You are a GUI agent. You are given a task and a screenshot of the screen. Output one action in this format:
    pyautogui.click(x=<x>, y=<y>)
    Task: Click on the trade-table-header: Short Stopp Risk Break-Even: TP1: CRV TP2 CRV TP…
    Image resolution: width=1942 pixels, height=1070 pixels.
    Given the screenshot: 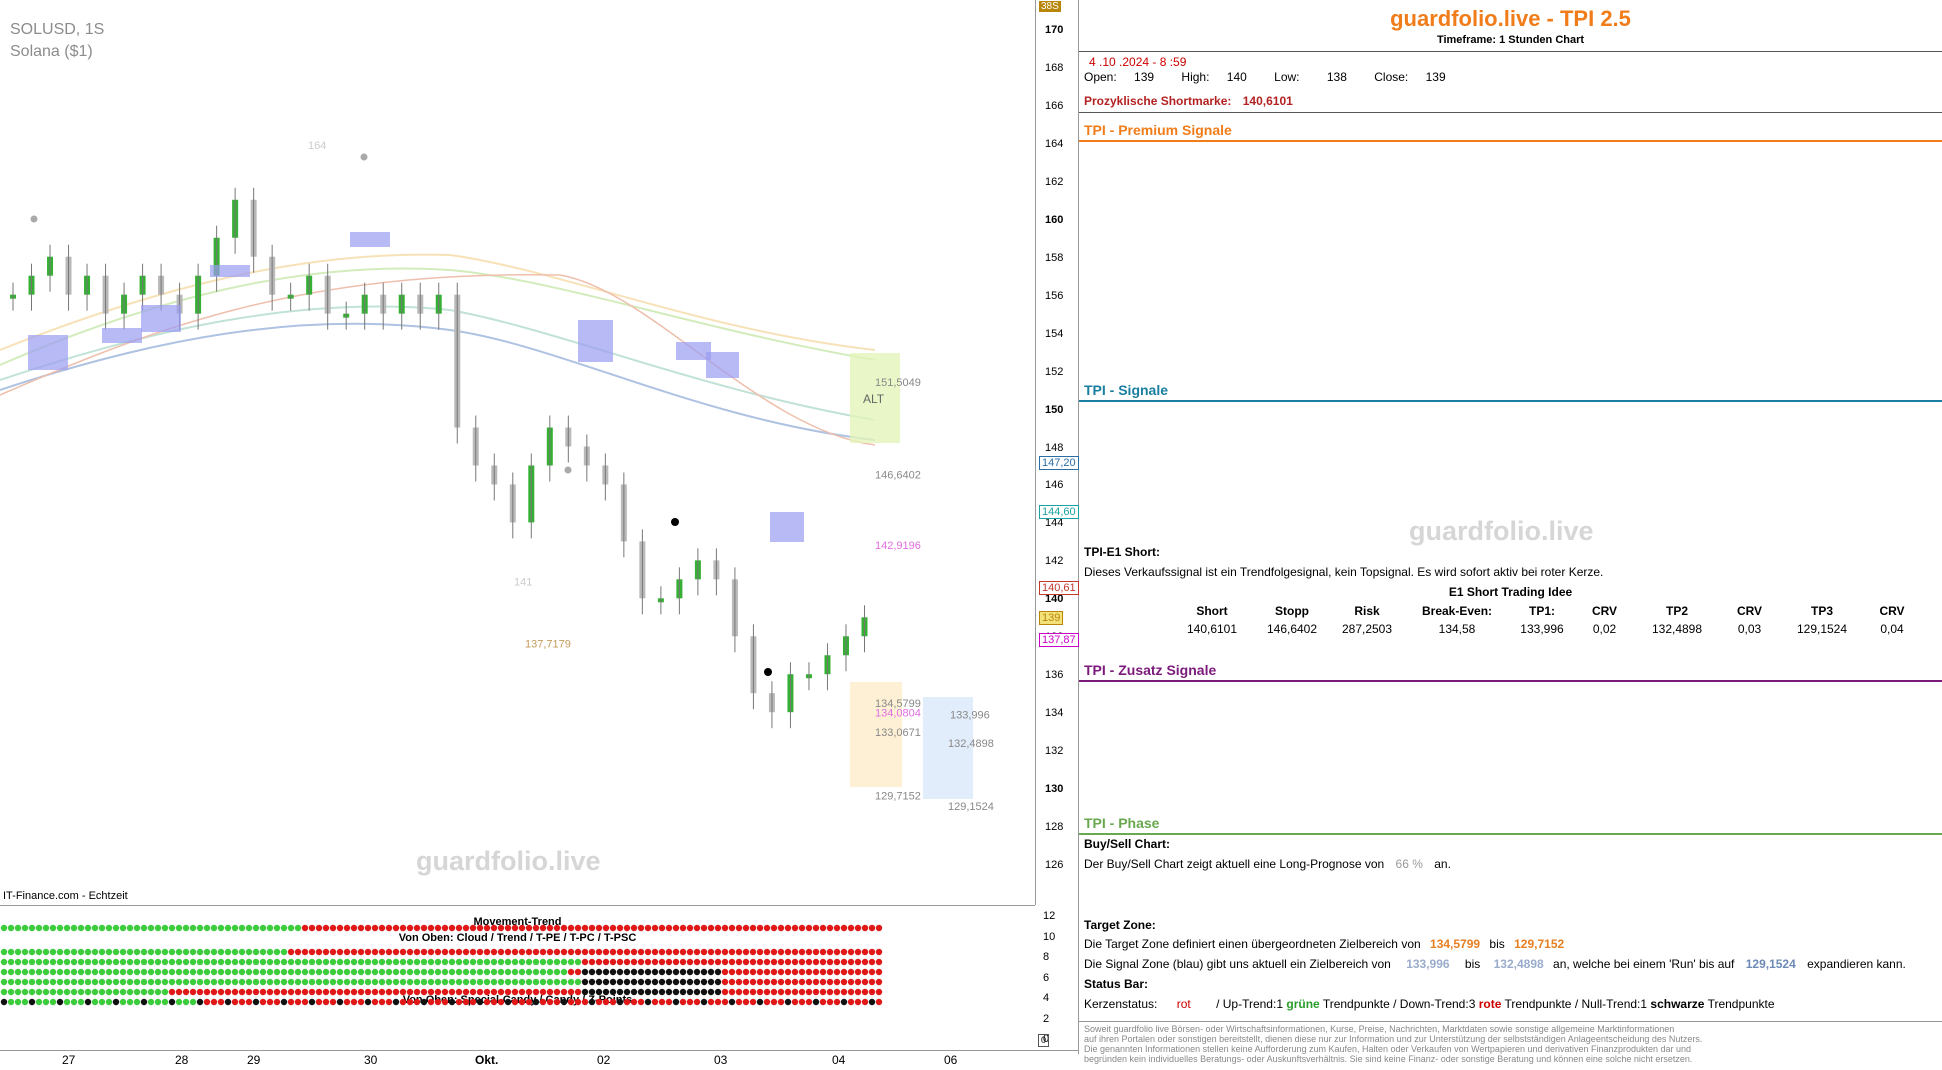 What is the action you would take?
    pyautogui.click(x=1542, y=611)
    